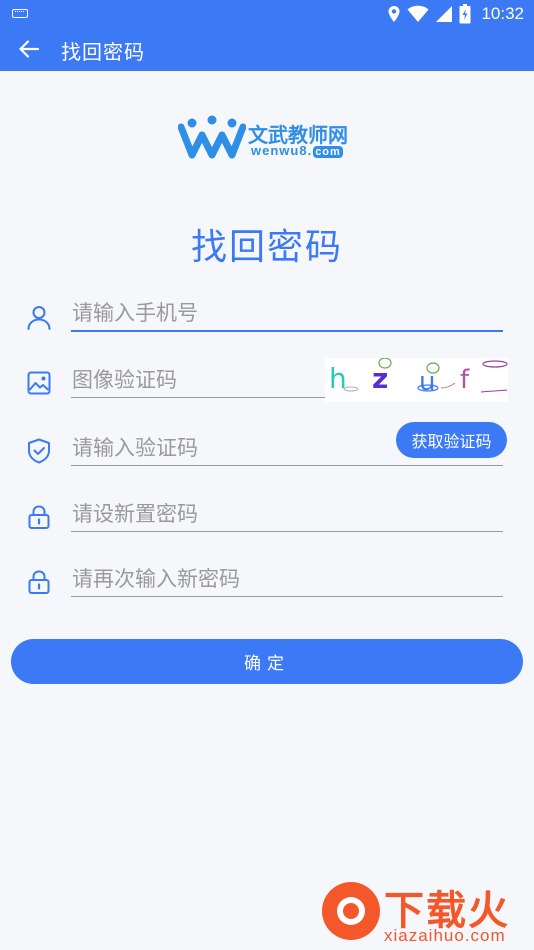 This screenshot has height=950, width=534. Describe the element at coordinates (267, 49) in the screenshot. I see `app-bar: 找回密码` at that location.